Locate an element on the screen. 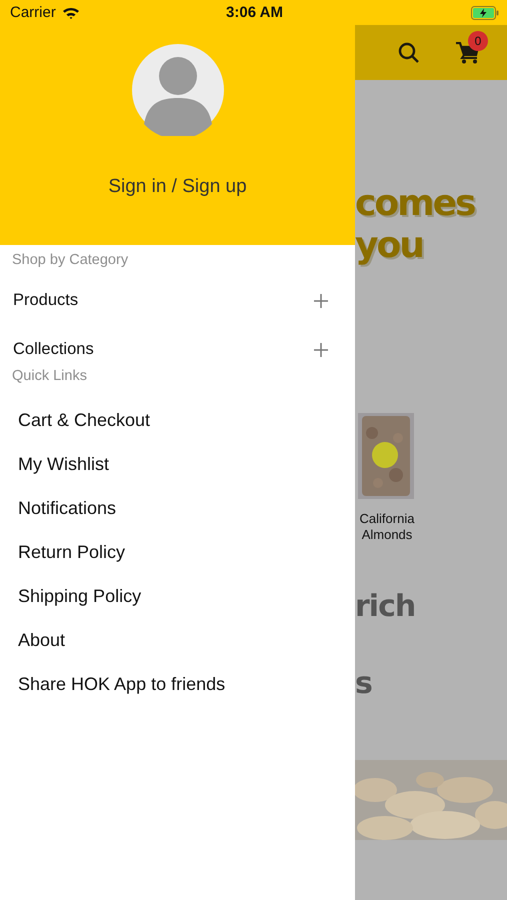  category-item: Products is located at coordinates (45, 300).